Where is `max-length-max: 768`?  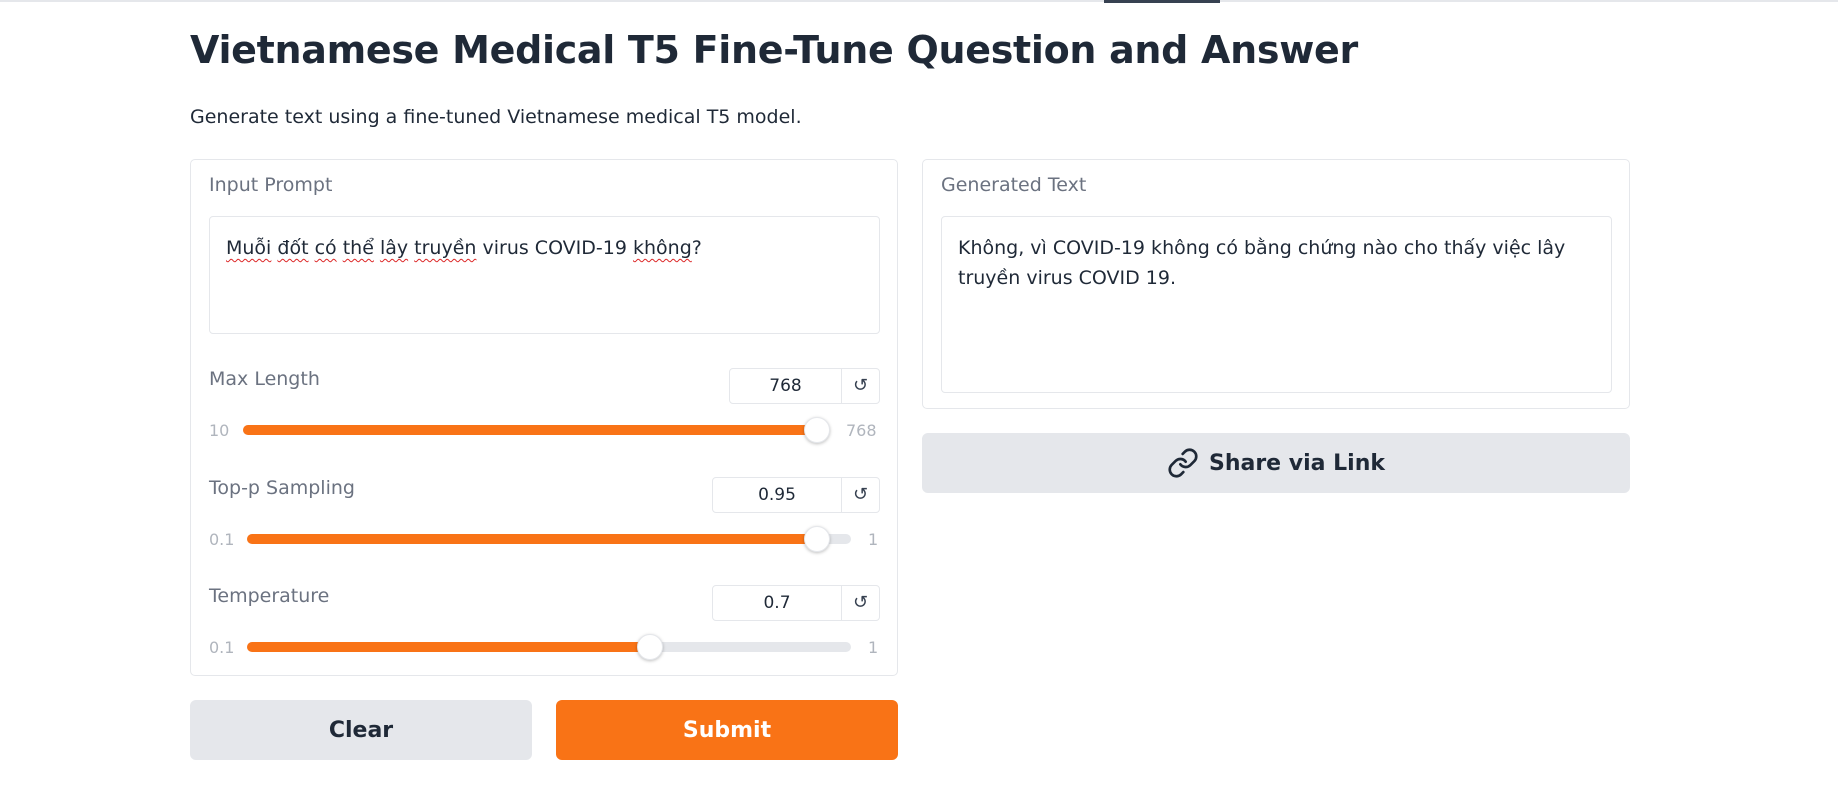
max-length-max: 768 is located at coordinates (861, 430).